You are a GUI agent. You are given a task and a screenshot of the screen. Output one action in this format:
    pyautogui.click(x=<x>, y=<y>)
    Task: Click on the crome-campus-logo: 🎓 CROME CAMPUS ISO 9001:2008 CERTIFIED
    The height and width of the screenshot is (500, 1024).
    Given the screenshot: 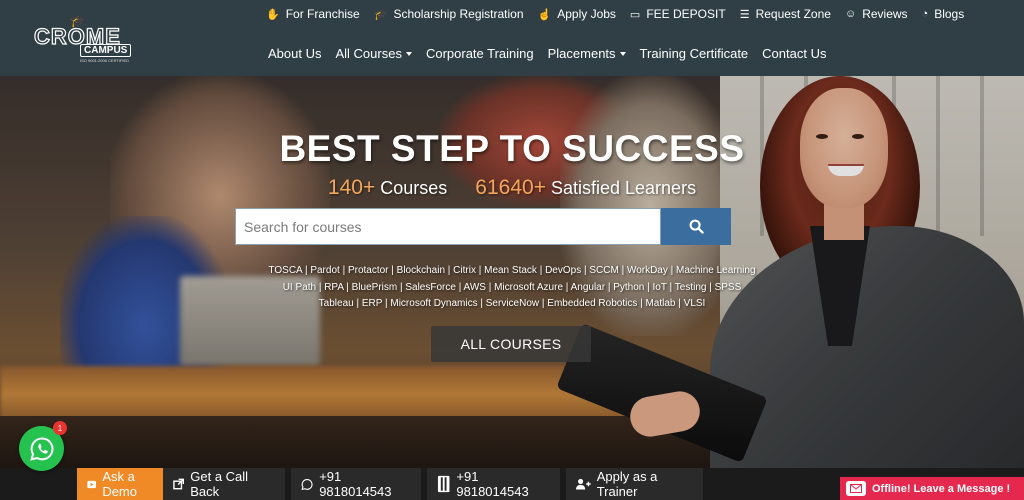 What is the action you would take?
    pyautogui.click(x=81, y=39)
    